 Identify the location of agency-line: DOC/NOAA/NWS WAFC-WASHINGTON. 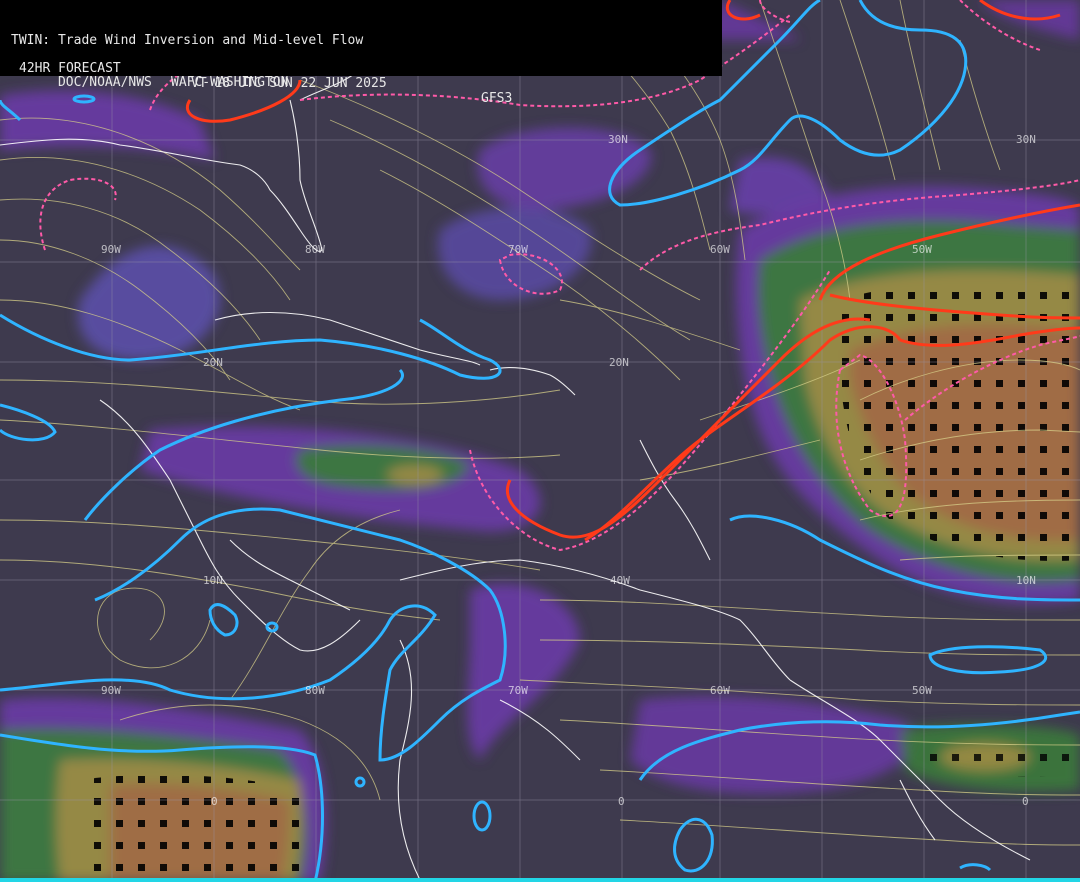
(149, 82).